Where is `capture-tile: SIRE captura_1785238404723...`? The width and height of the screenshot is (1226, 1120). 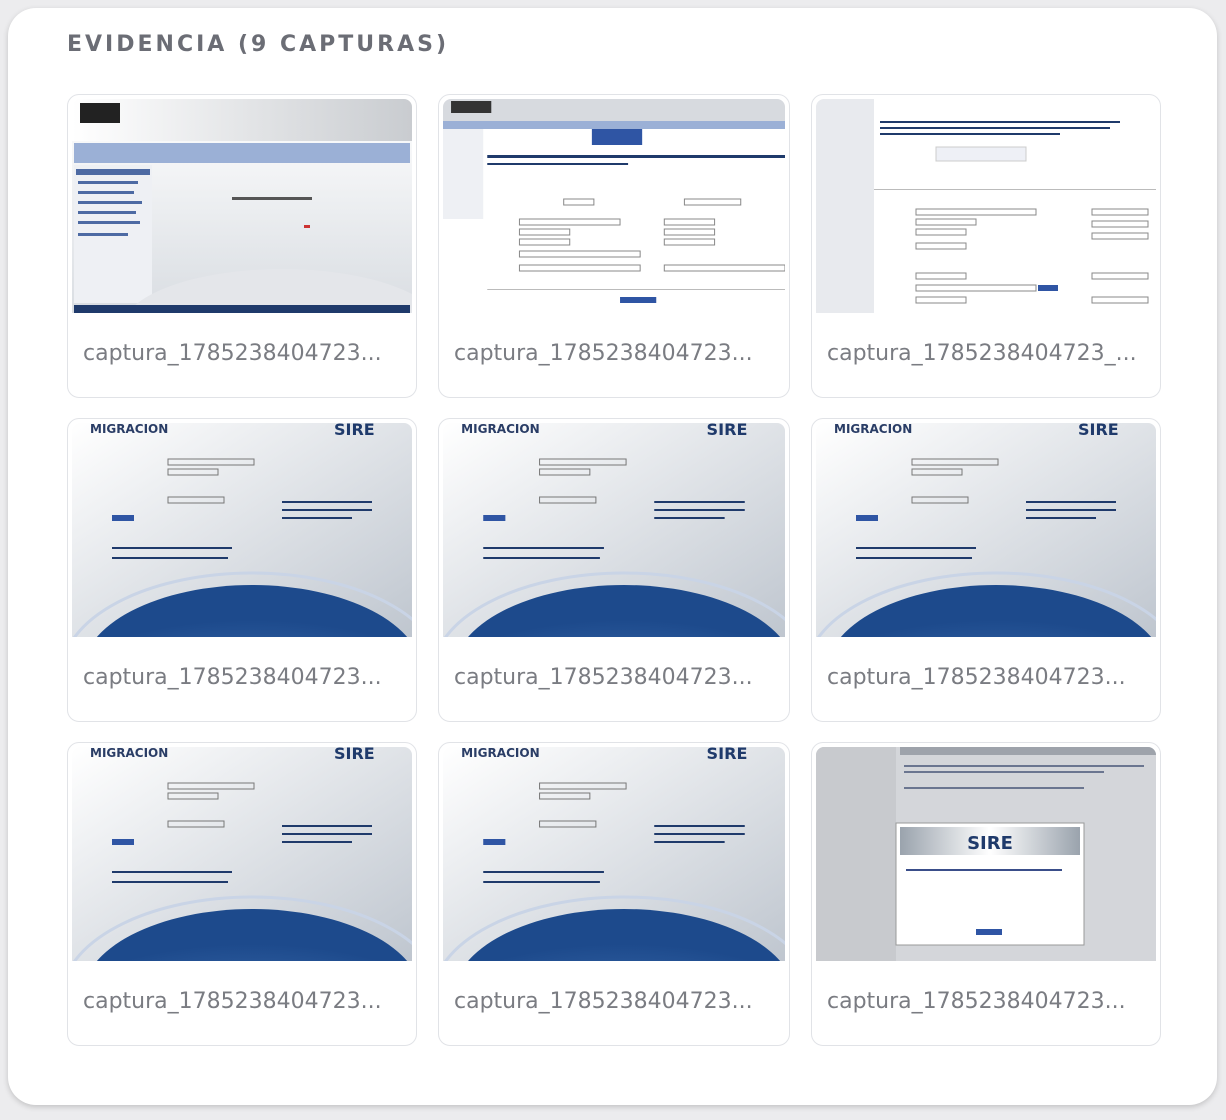 capture-tile: SIRE captura_1785238404723... is located at coordinates (986, 894).